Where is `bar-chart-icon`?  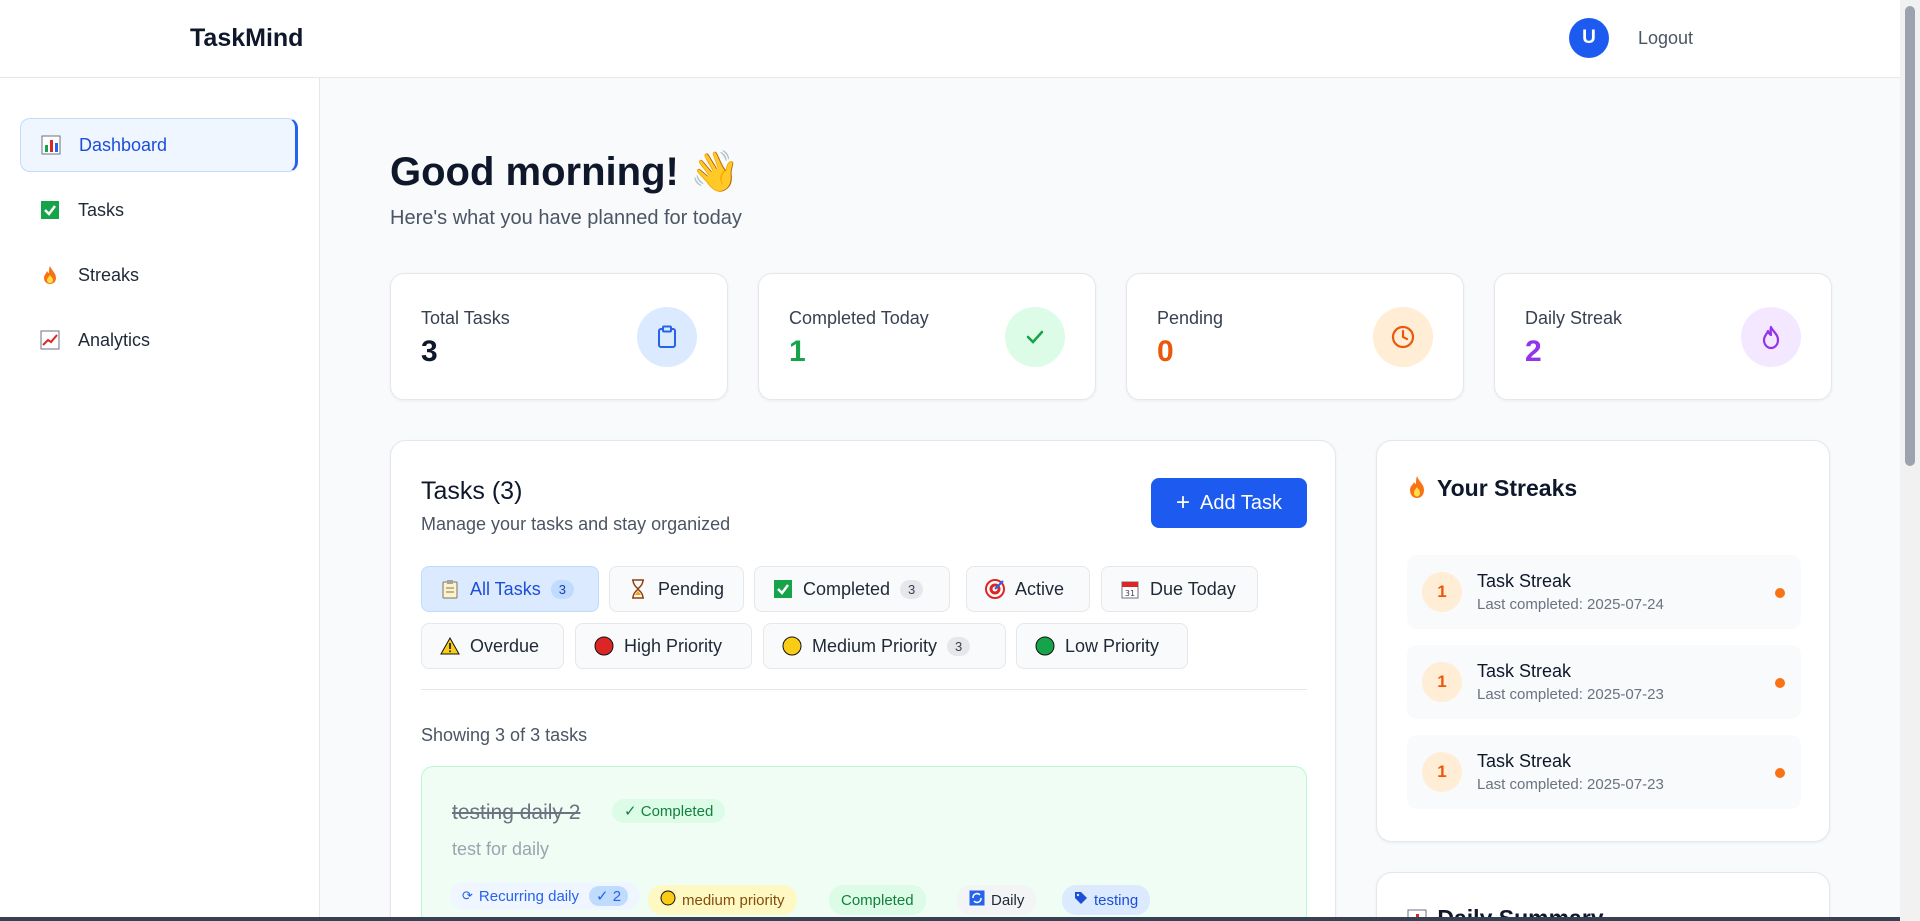
bar-chart-icon is located at coordinates (51, 145).